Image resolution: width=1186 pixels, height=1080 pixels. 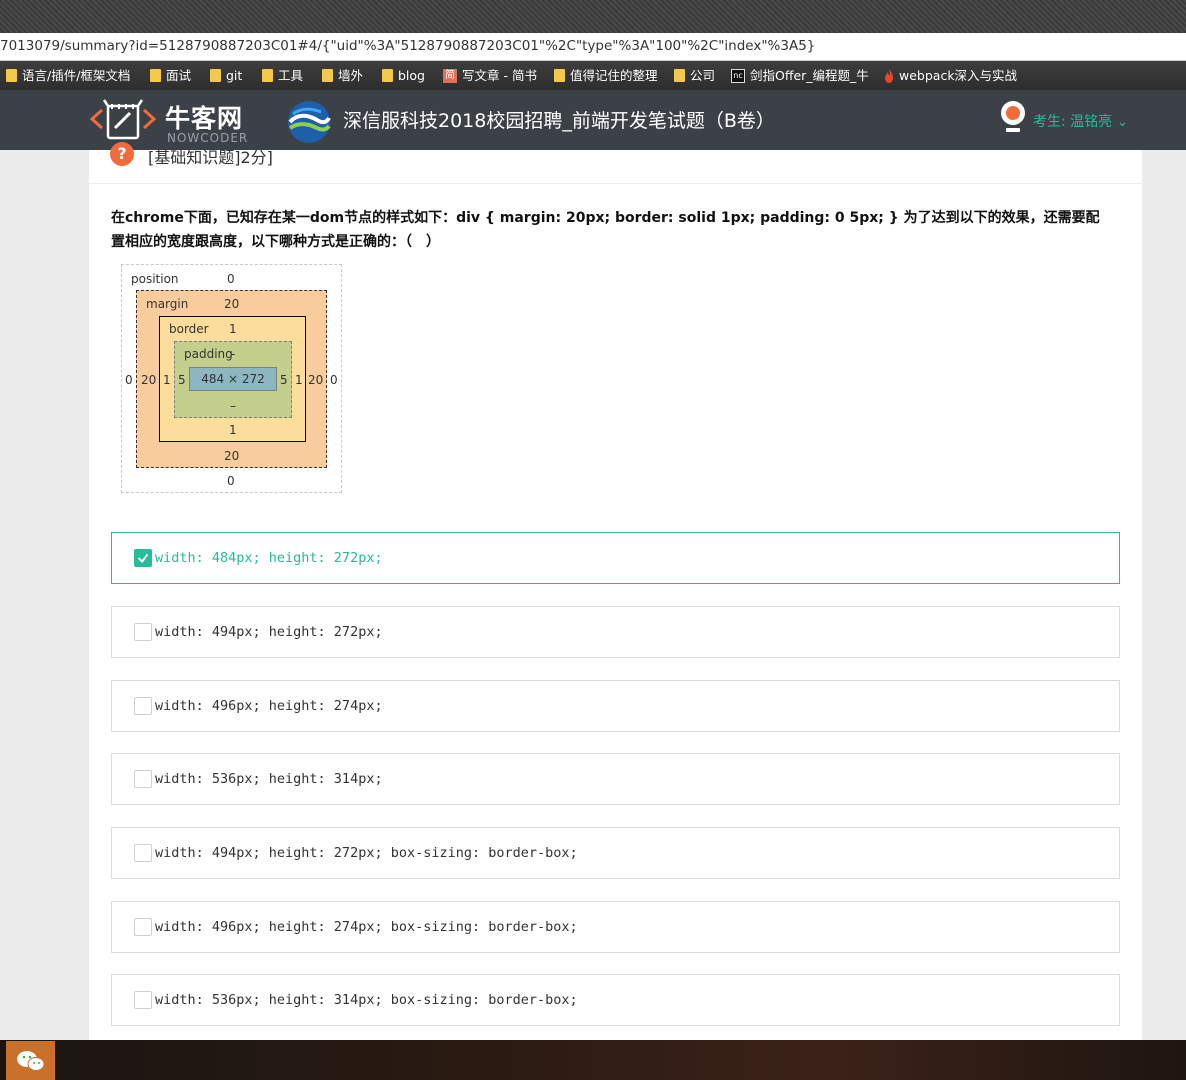 What do you see at coordinates (334, 380) in the screenshot?
I see `position-right-value: 0` at bounding box center [334, 380].